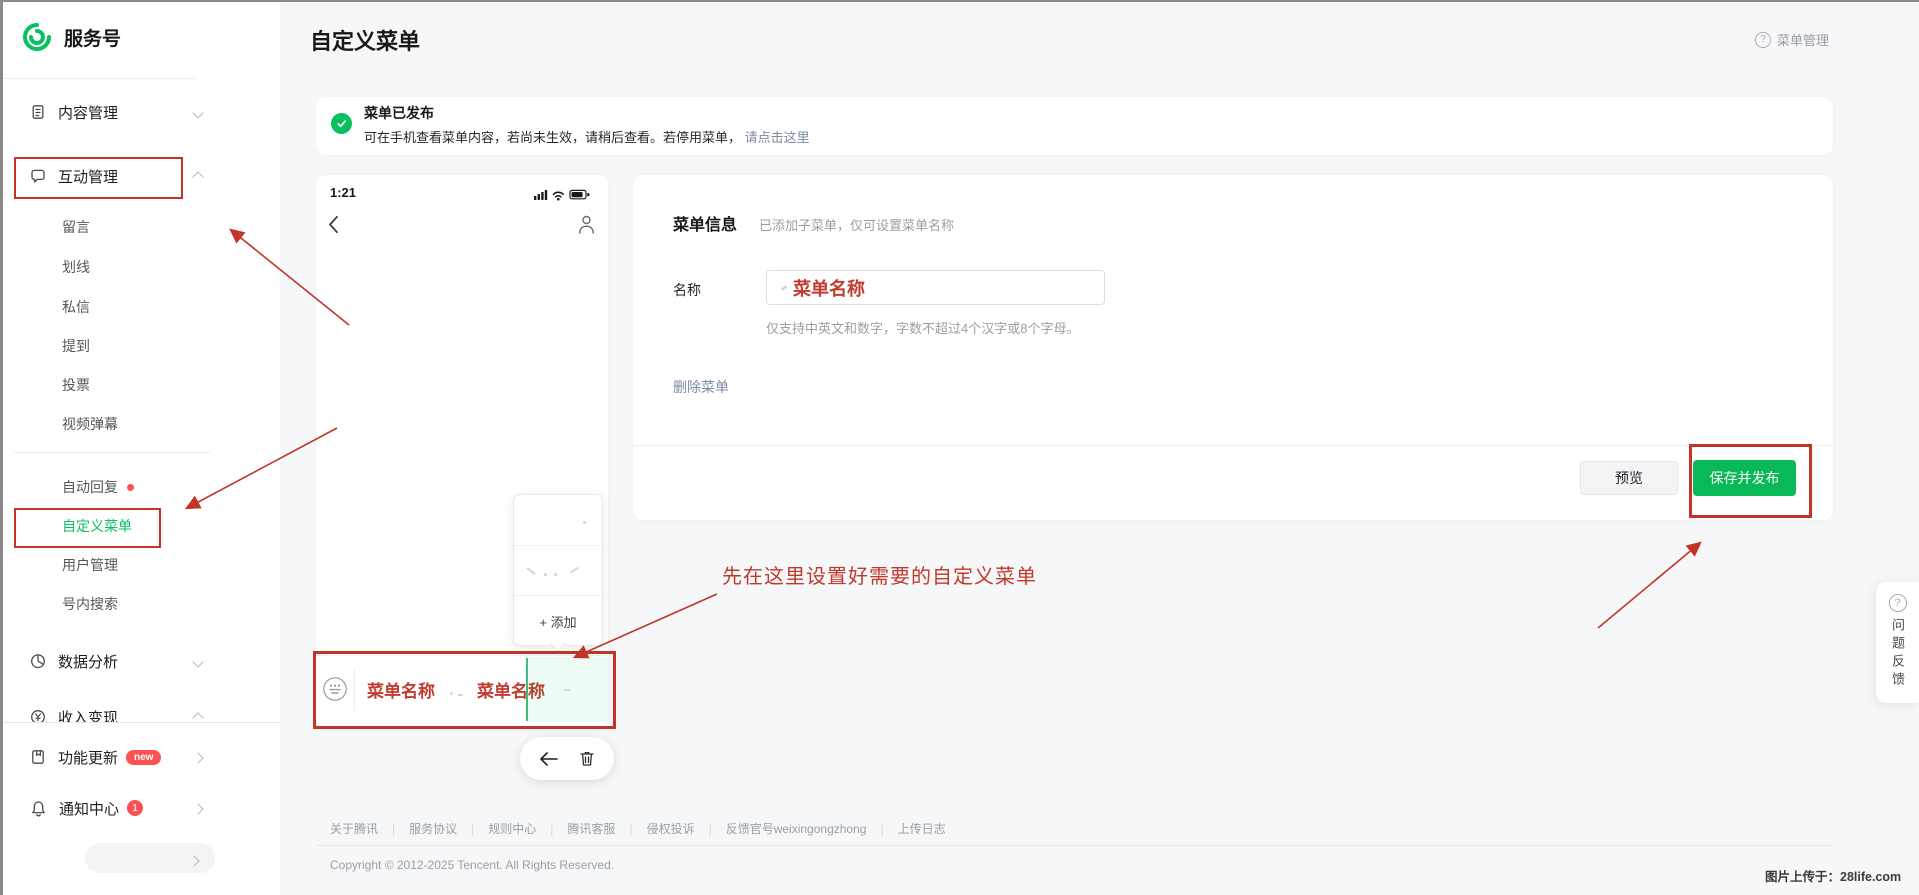 Image resolution: width=1919 pixels, height=895 pixels. Describe the element at coordinates (365, 41) in the screenshot. I see `page-title: 自定义菜单` at that location.